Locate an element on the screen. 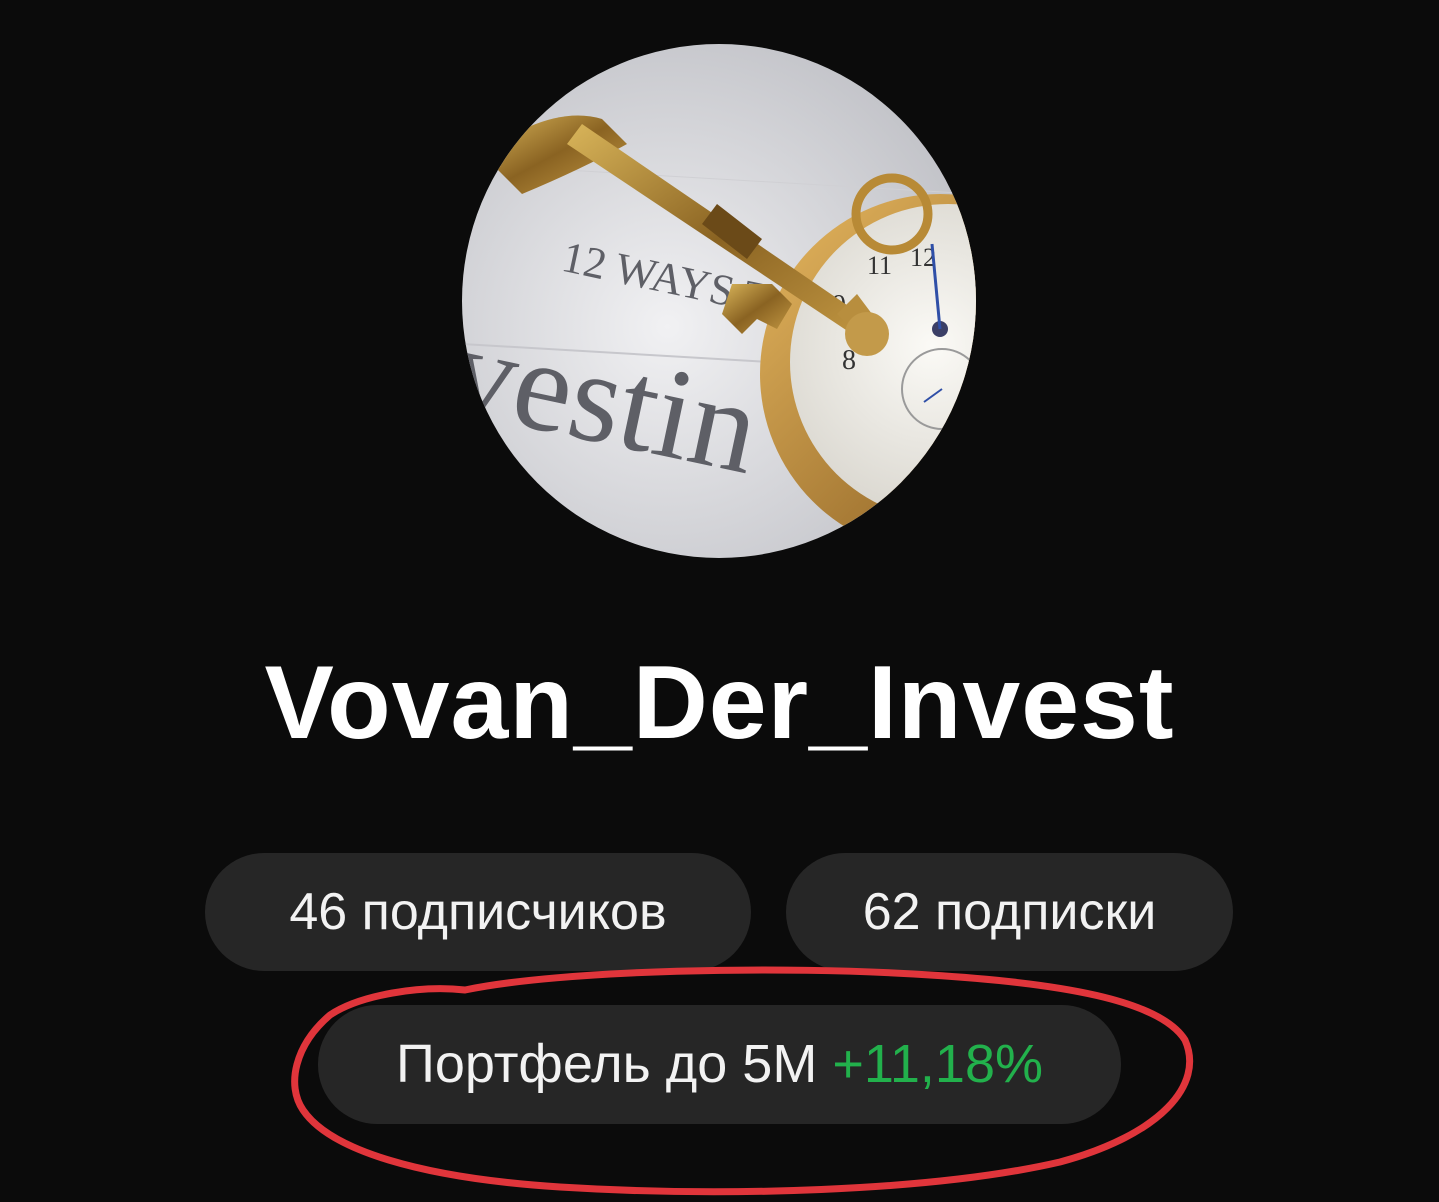  svg-text: 11 is located at coordinates (879, 265).